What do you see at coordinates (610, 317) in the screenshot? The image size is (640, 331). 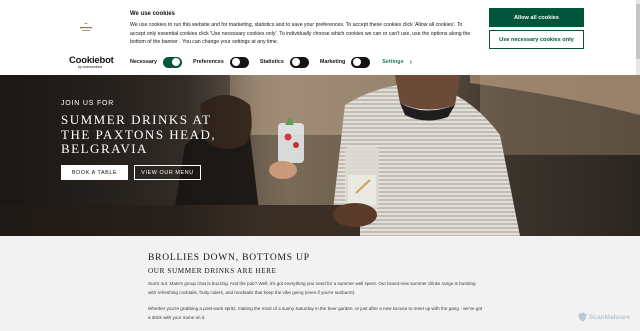 I see `watermark-text: ScanMalware` at bounding box center [610, 317].